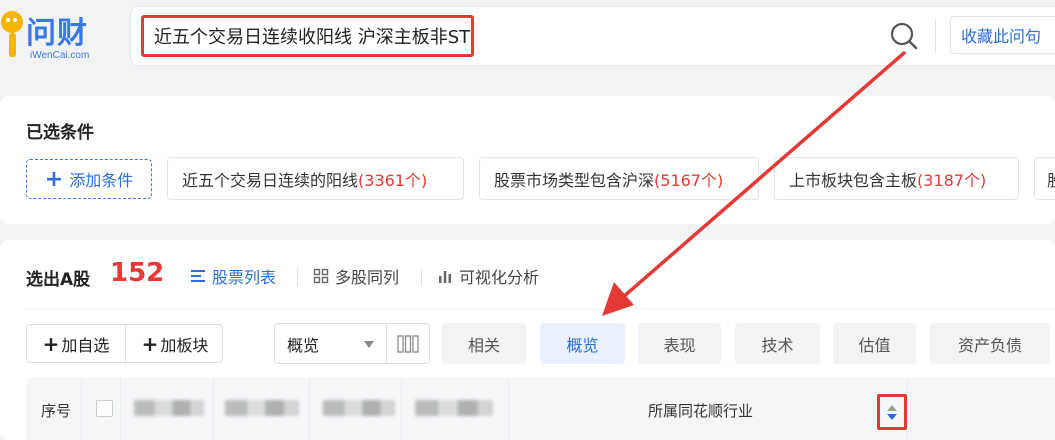  What do you see at coordinates (12, 34) in the screenshot?
I see `mascot-icon` at bounding box center [12, 34].